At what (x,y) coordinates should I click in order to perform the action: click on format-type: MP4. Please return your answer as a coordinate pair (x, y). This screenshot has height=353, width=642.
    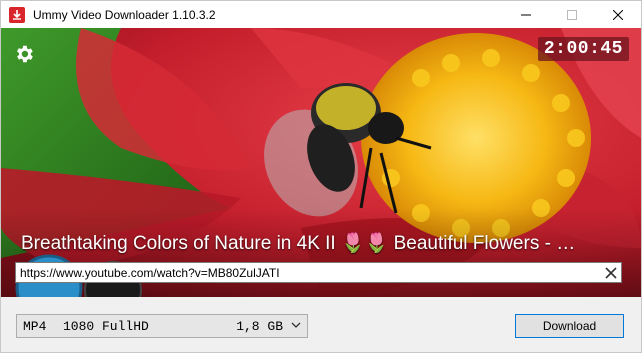
    Looking at the image, I should click on (35, 326).